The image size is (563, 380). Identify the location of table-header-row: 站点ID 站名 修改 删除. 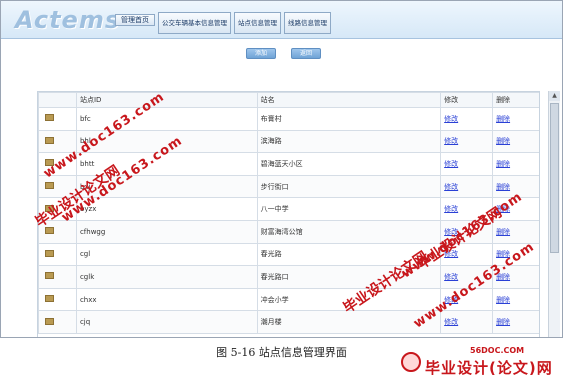
(288, 100).